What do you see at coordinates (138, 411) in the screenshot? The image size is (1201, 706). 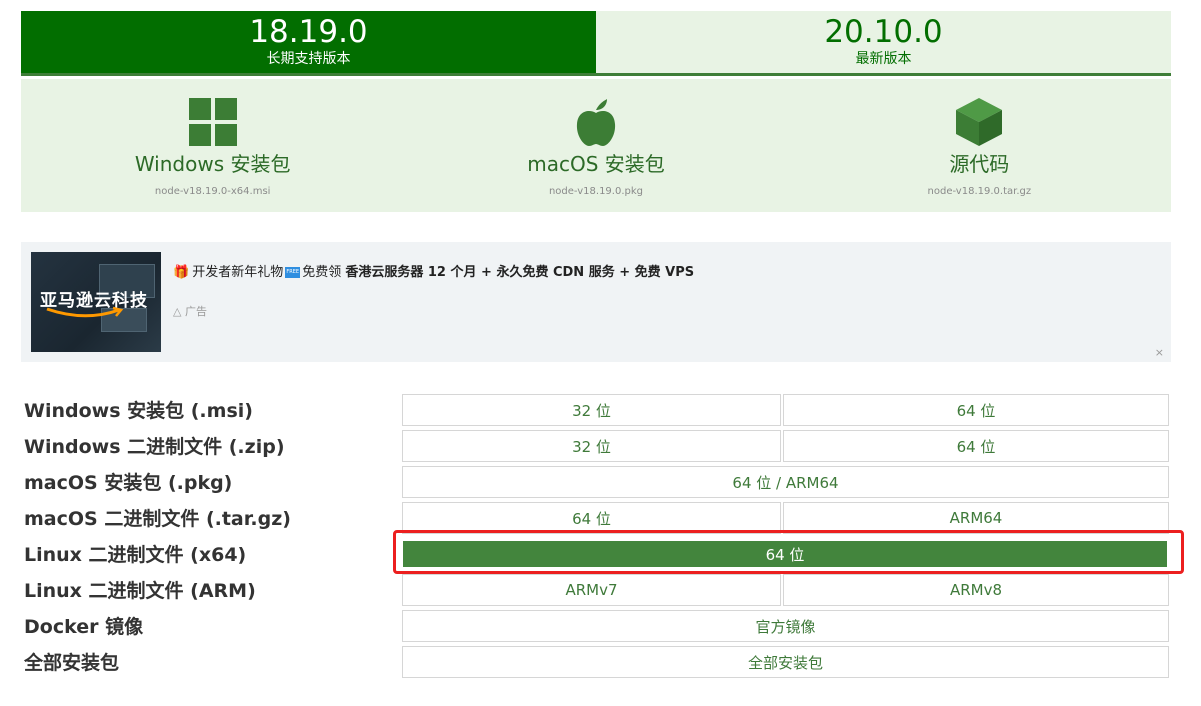 I see `download-row-label: Windows 安装包 (.msi)` at bounding box center [138, 411].